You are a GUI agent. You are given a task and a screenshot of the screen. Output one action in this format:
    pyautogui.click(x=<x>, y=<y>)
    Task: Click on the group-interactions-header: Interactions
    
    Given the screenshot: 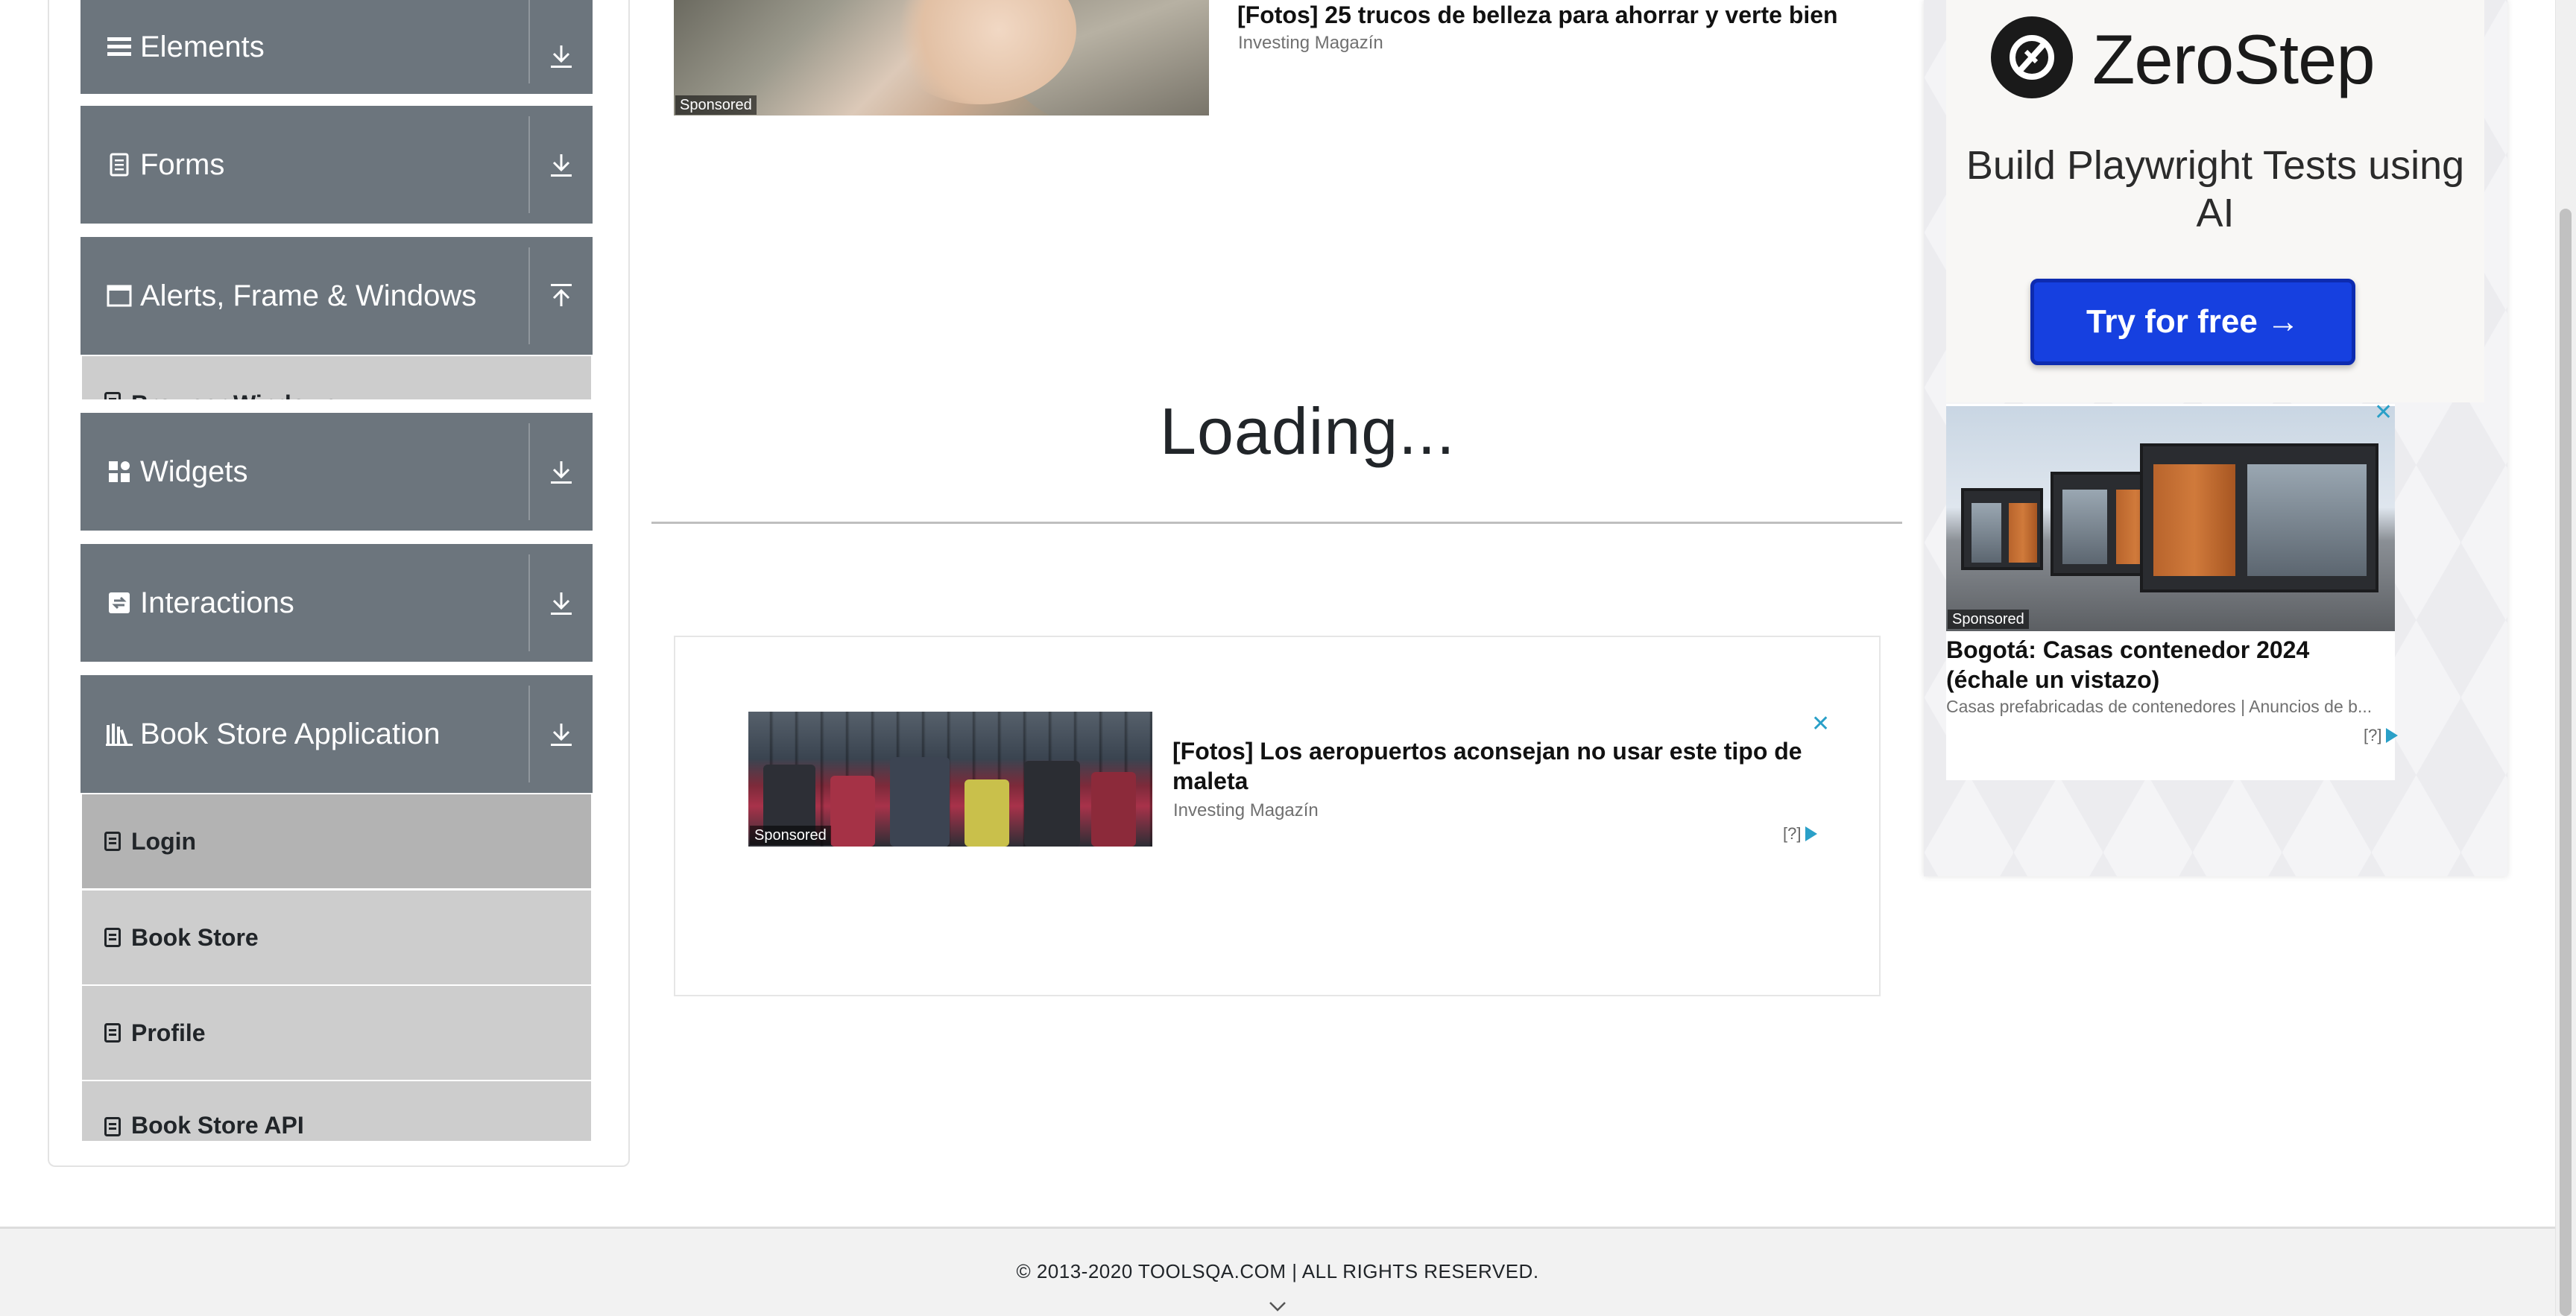 What is the action you would take?
    pyautogui.click(x=336, y=603)
    